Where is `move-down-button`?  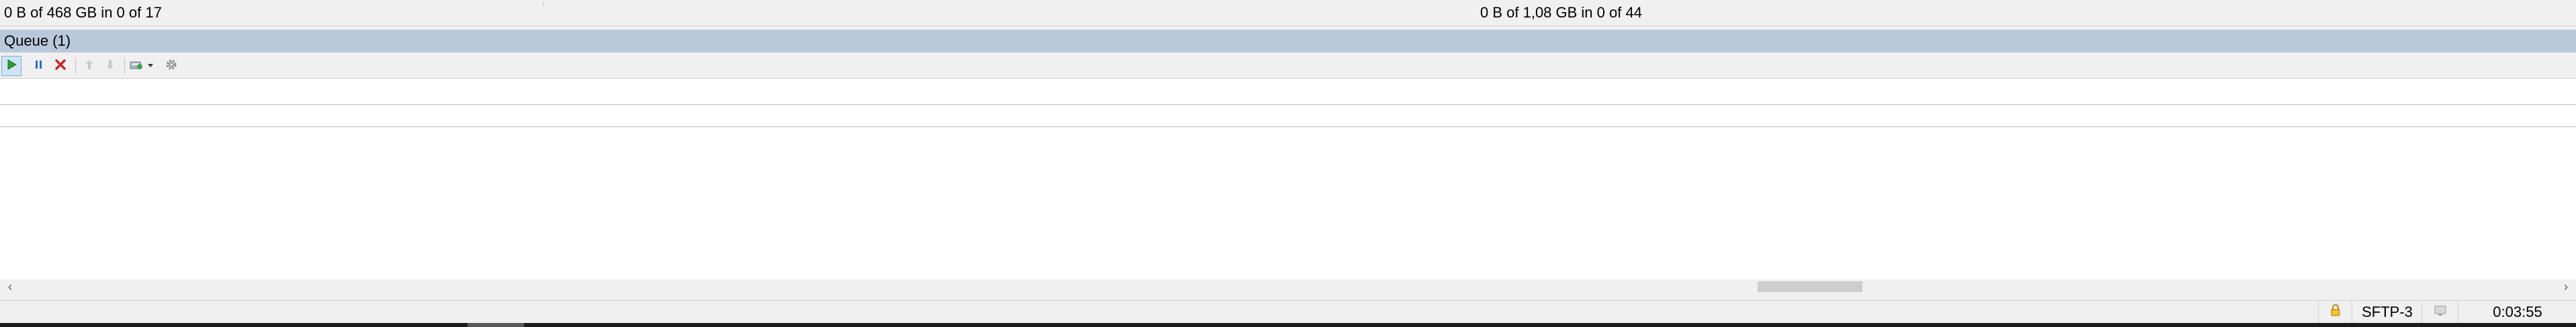 move-down-button is located at coordinates (110, 66).